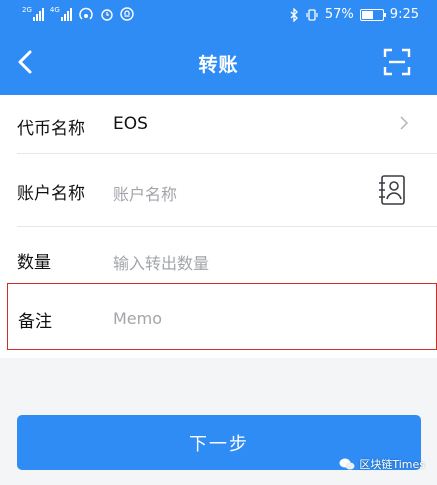 This screenshot has width=437, height=485. I want to click on page-title: 转账, so click(218, 65).